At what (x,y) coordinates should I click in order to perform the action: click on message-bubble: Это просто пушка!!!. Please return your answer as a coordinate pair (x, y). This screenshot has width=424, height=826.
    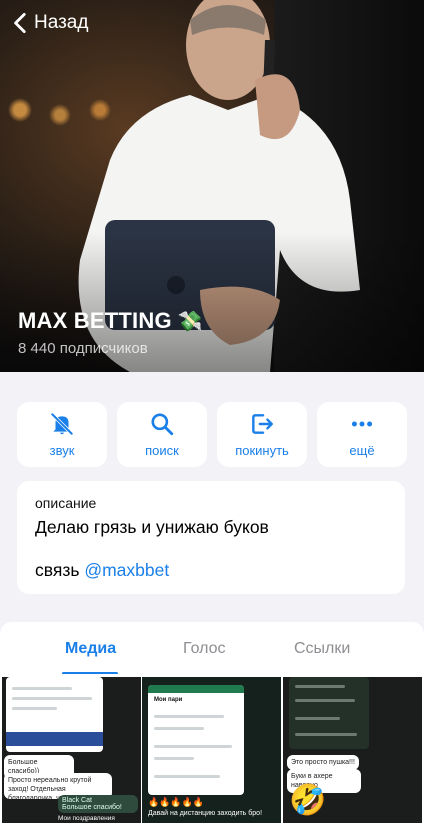
    Looking at the image, I should click on (323, 762).